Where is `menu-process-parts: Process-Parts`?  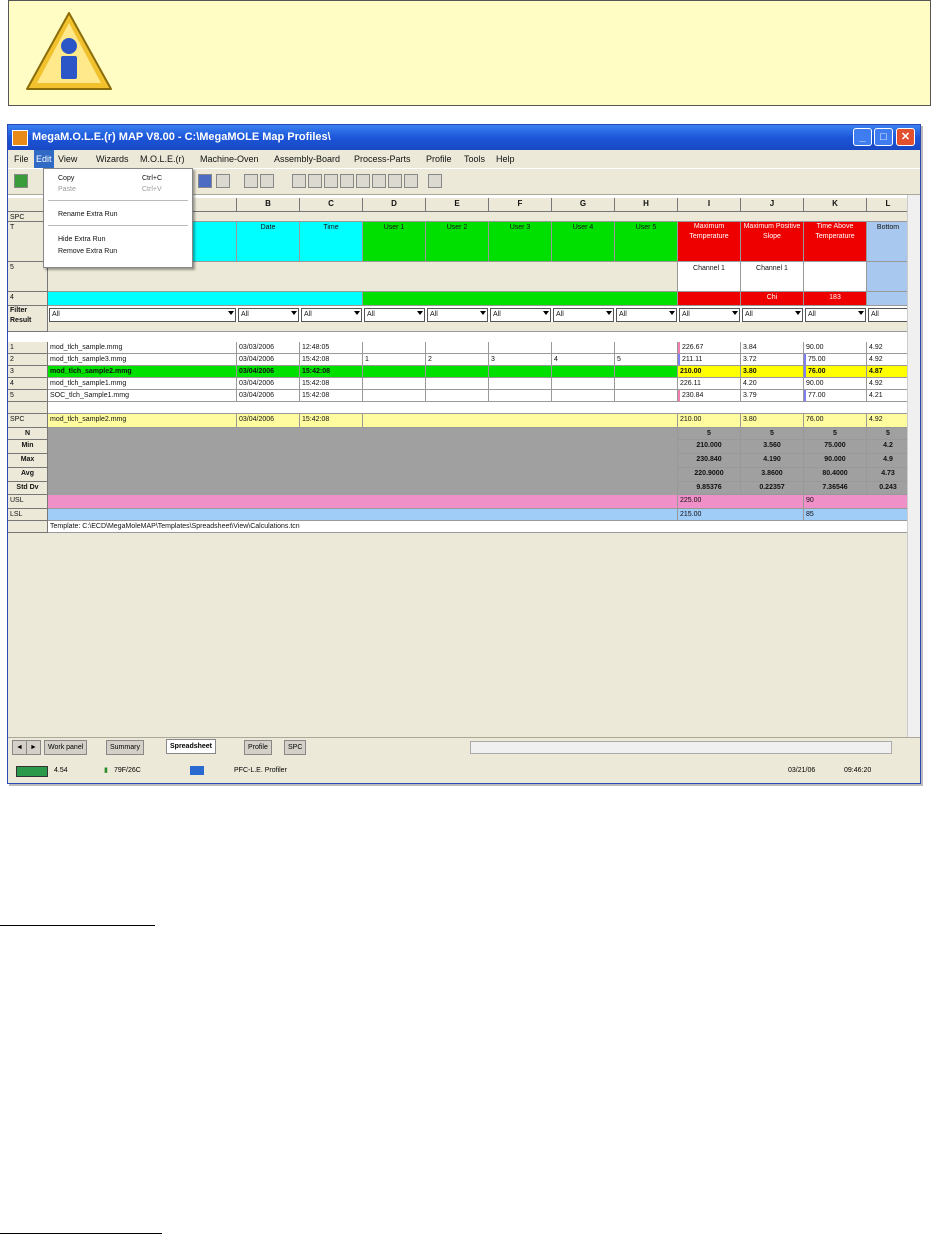 menu-process-parts: Process-Parts is located at coordinates (382, 159).